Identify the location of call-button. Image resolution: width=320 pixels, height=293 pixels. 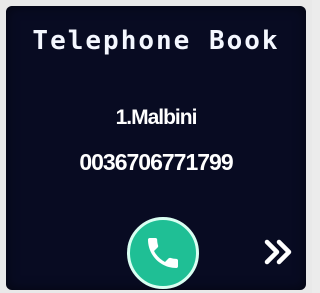
(163, 253).